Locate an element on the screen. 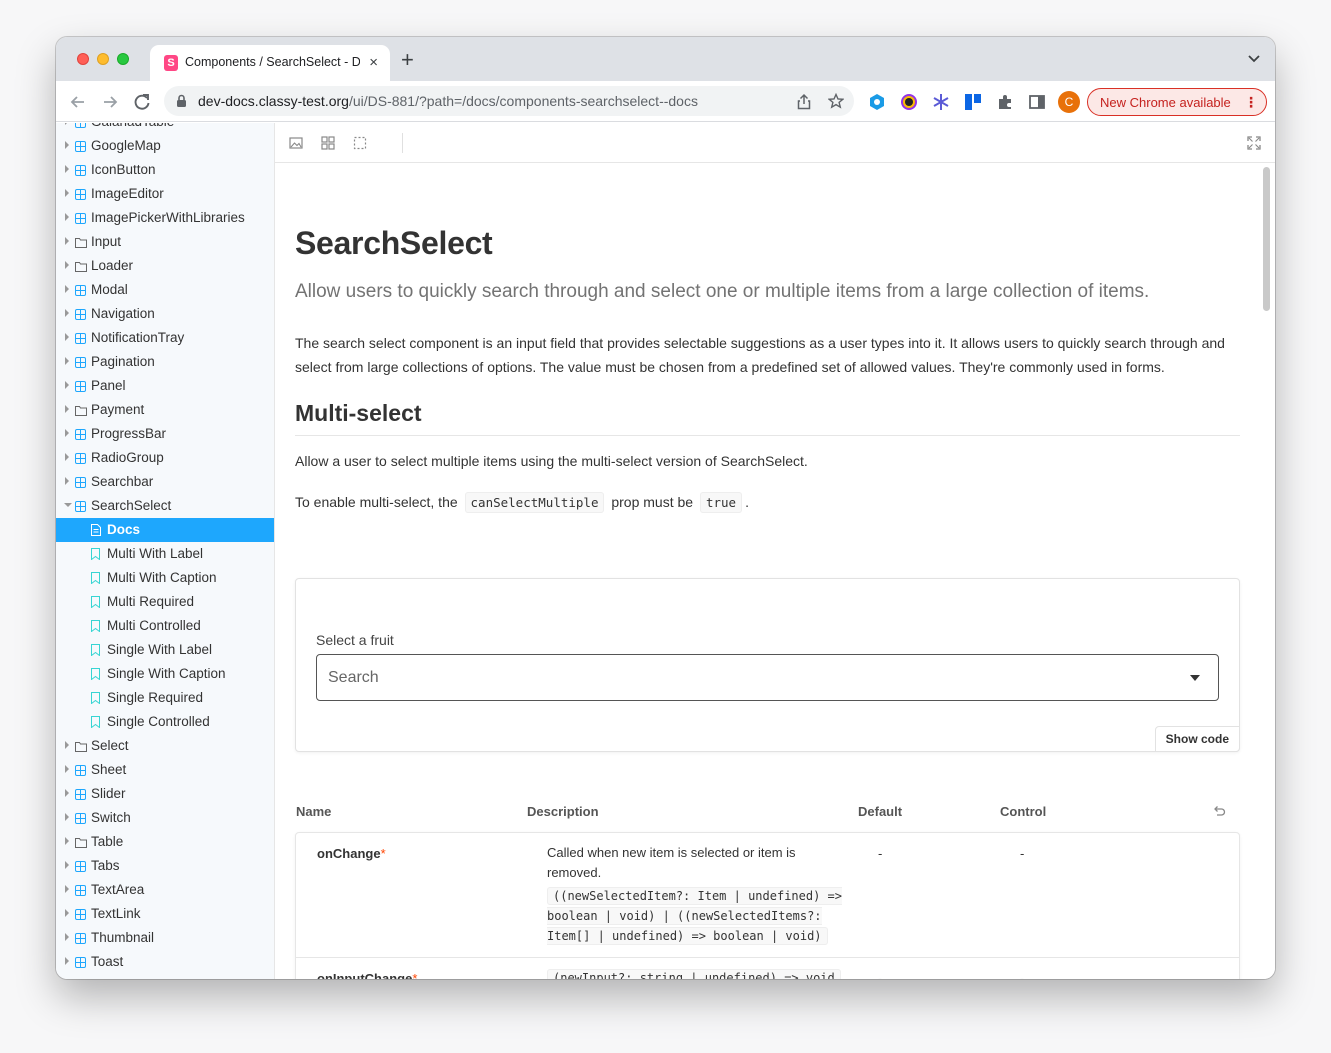 Image resolution: width=1331 pixels, height=1053 pixels. sidebar-item-googlemap: GoogleMap is located at coordinates (165, 146).